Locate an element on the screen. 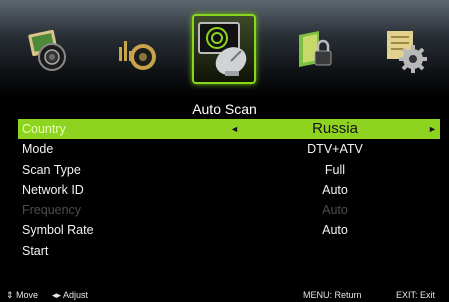 The height and width of the screenshot is (302, 449). menu-return-hint: MENU: Return is located at coordinates (332, 295).